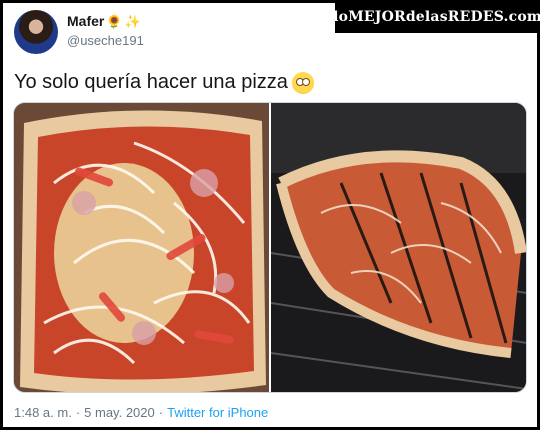 The height and width of the screenshot is (430, 540). What do you see at coordinates (302, 82) in the screenshot?
I see `pleading-face-icon` at bounding box center [302, 82].